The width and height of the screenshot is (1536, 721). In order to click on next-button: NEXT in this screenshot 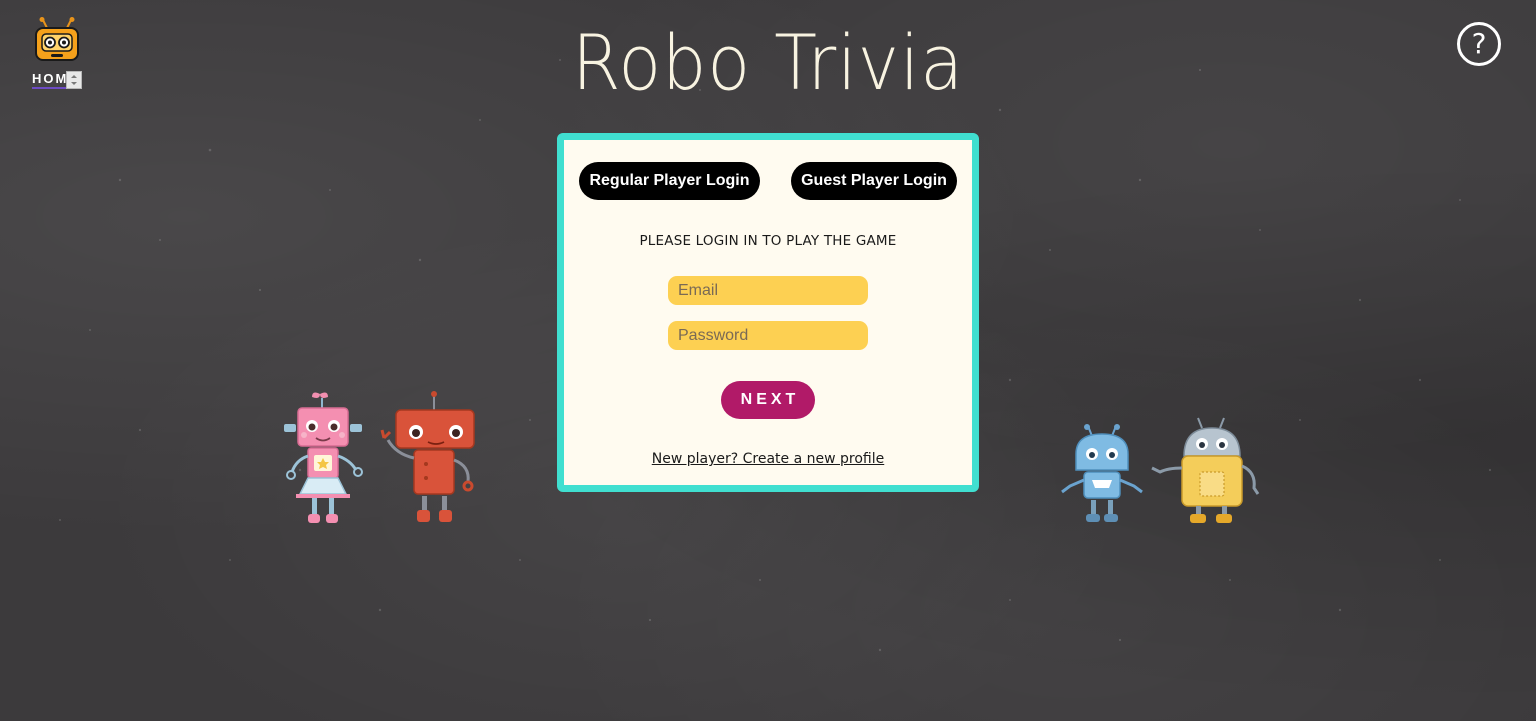, I will do `click(768, 400)`.